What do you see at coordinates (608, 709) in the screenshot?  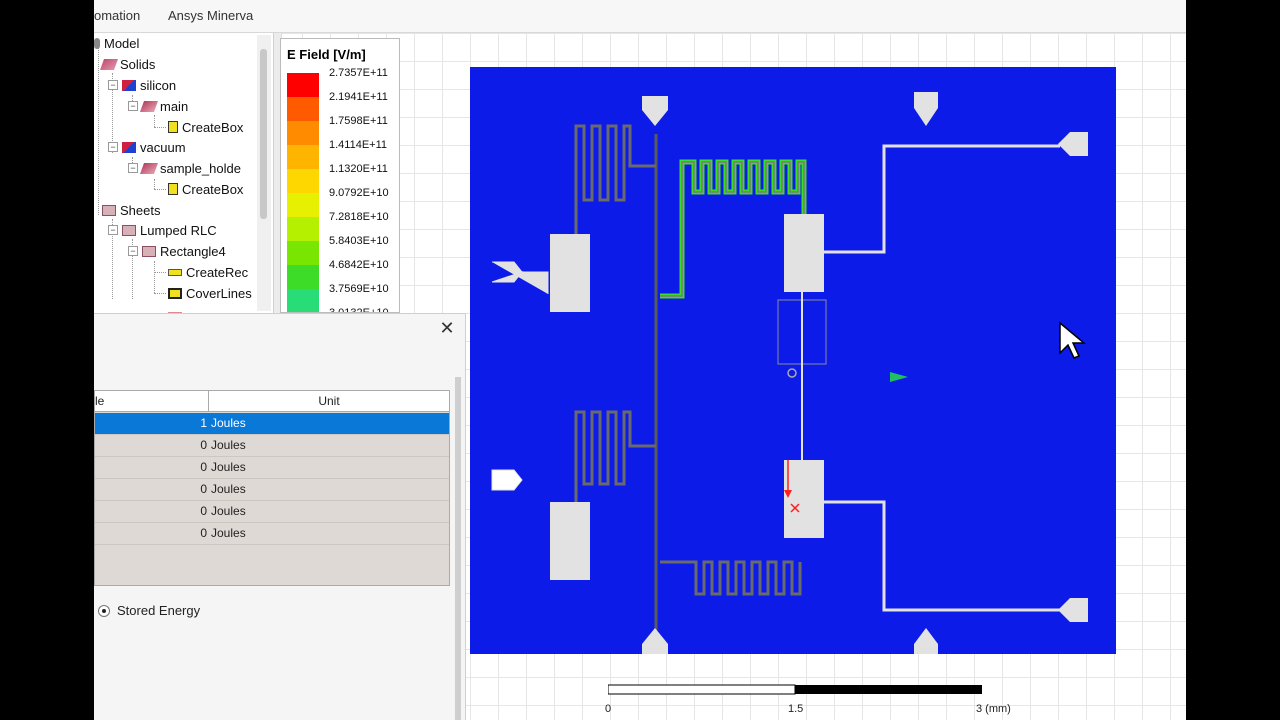 I see `scale-label-0: 0` at bounding box center [608, 709].